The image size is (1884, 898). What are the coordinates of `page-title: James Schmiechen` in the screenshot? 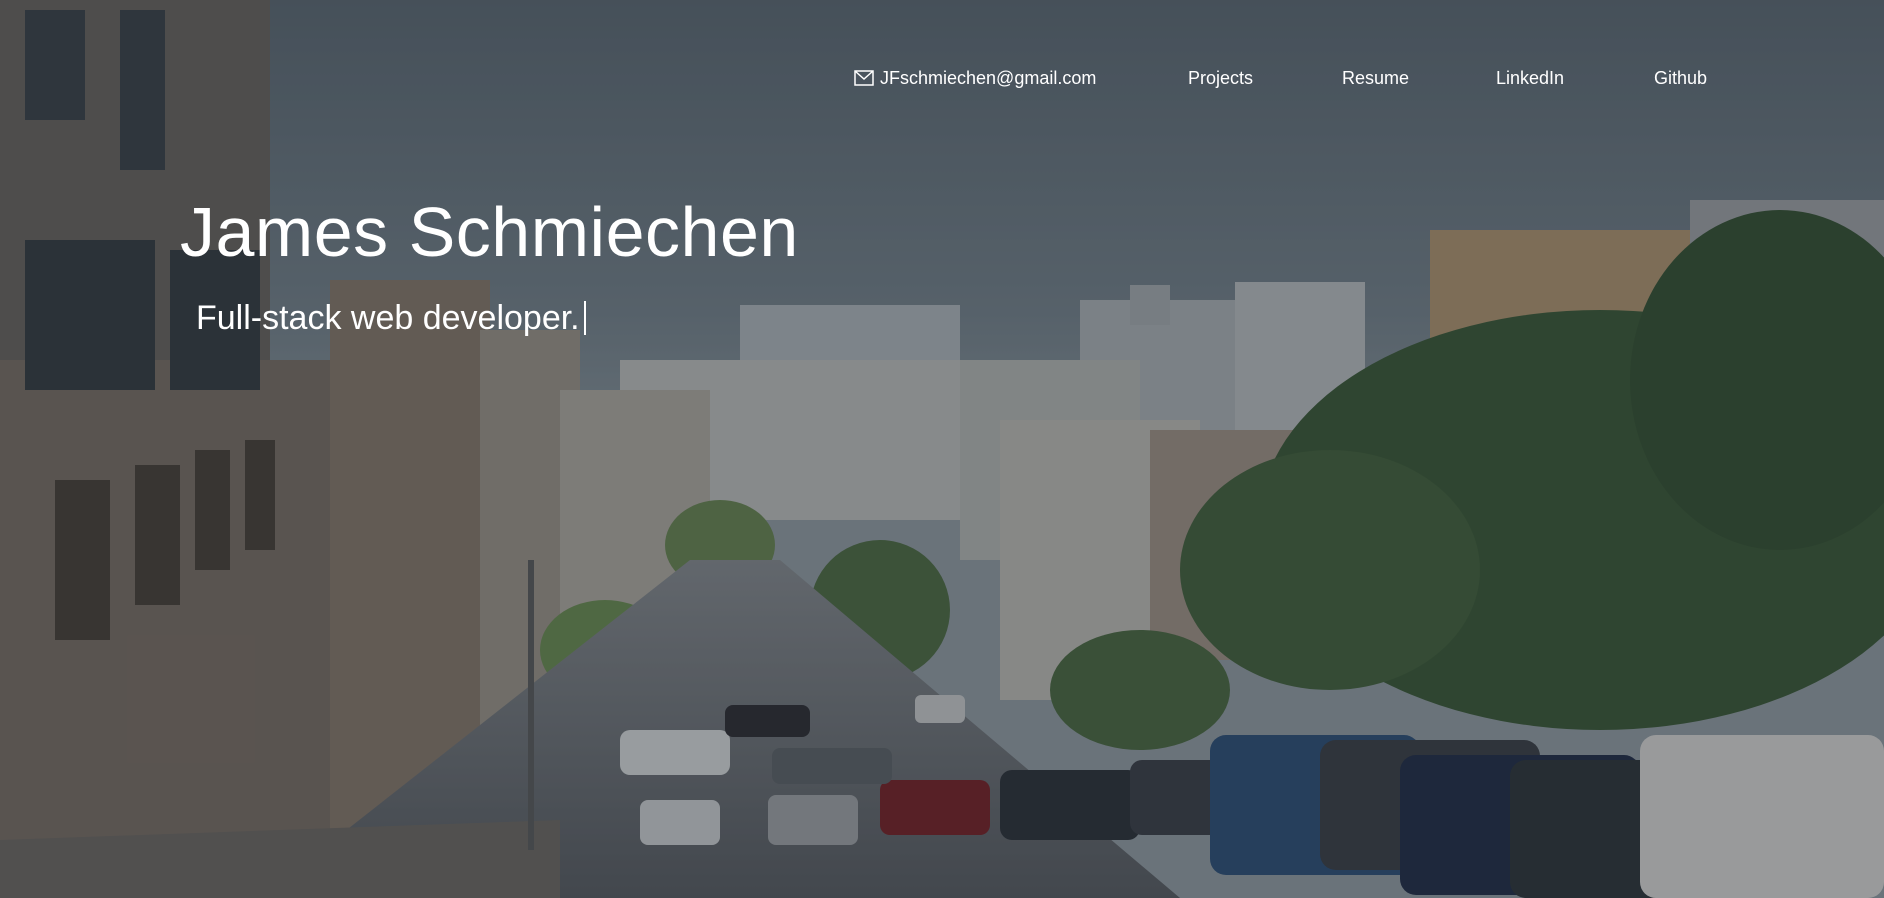 It's located at (489, 232).